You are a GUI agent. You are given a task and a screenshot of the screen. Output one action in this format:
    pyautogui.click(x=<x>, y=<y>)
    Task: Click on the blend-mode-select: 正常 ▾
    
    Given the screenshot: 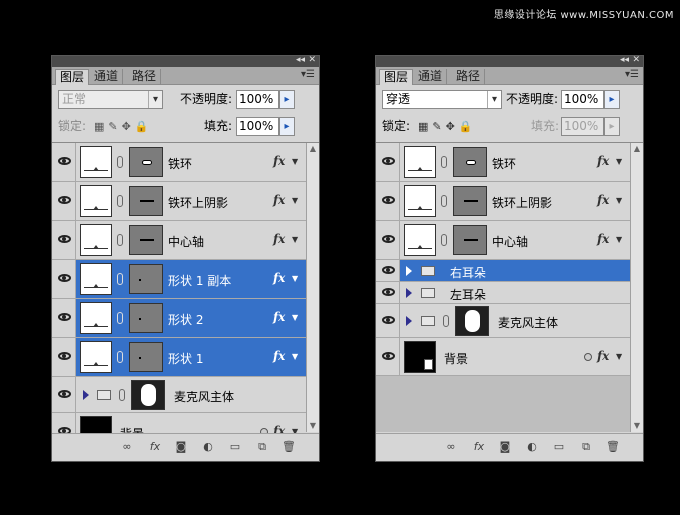 What is the action you would take?
    pyautogui.click(x=110, y=99)
    